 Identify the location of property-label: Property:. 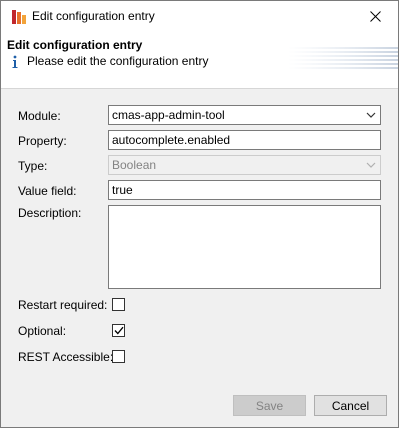
(42, 141).